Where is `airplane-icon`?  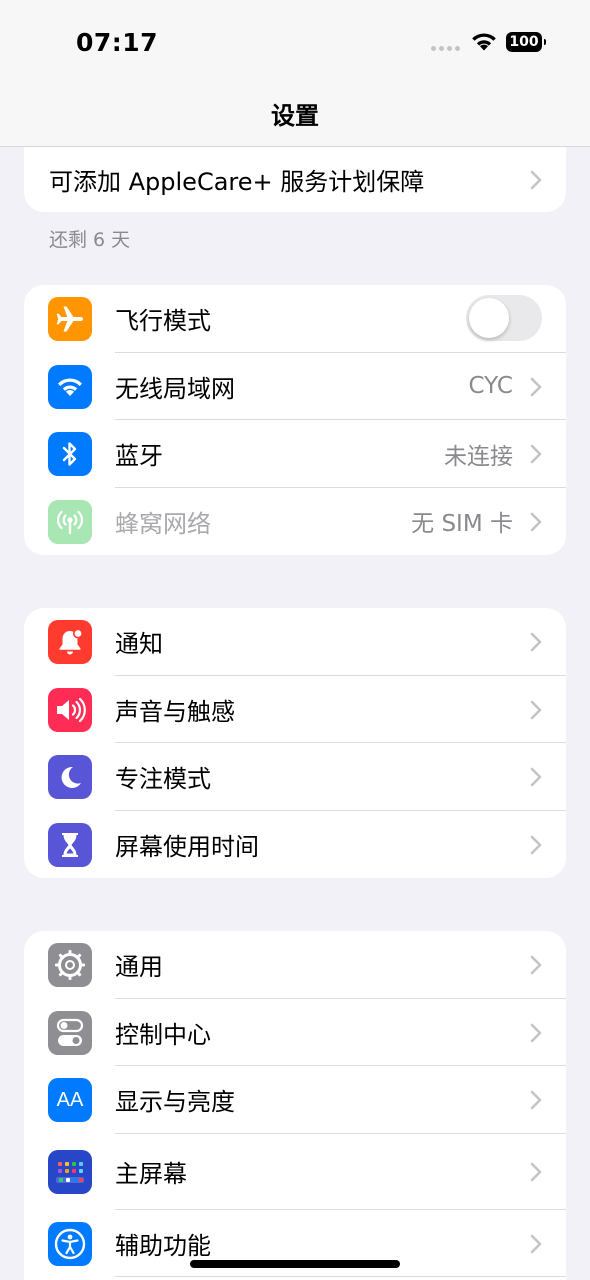 airplane-icon is located at coordinates (70, 319).